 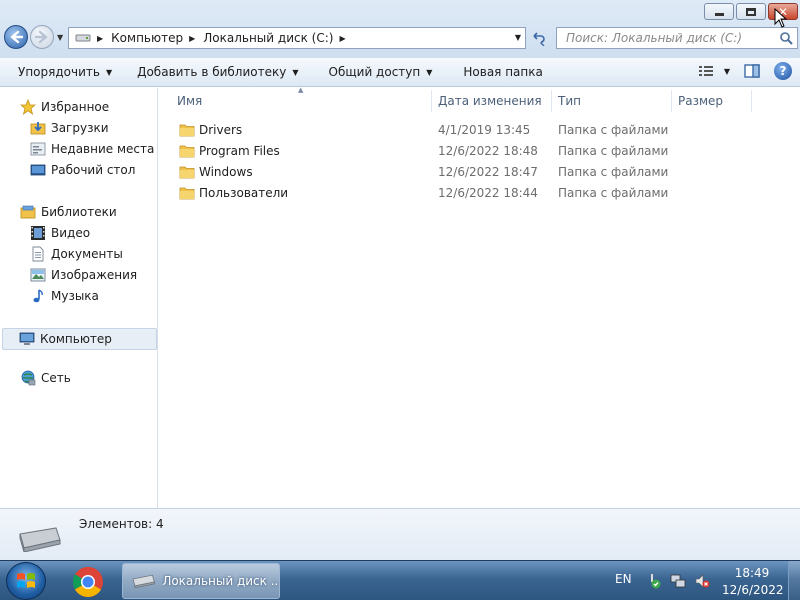 I want to click on address-dropdown-icon: ▼, so click(x=518, y=37).